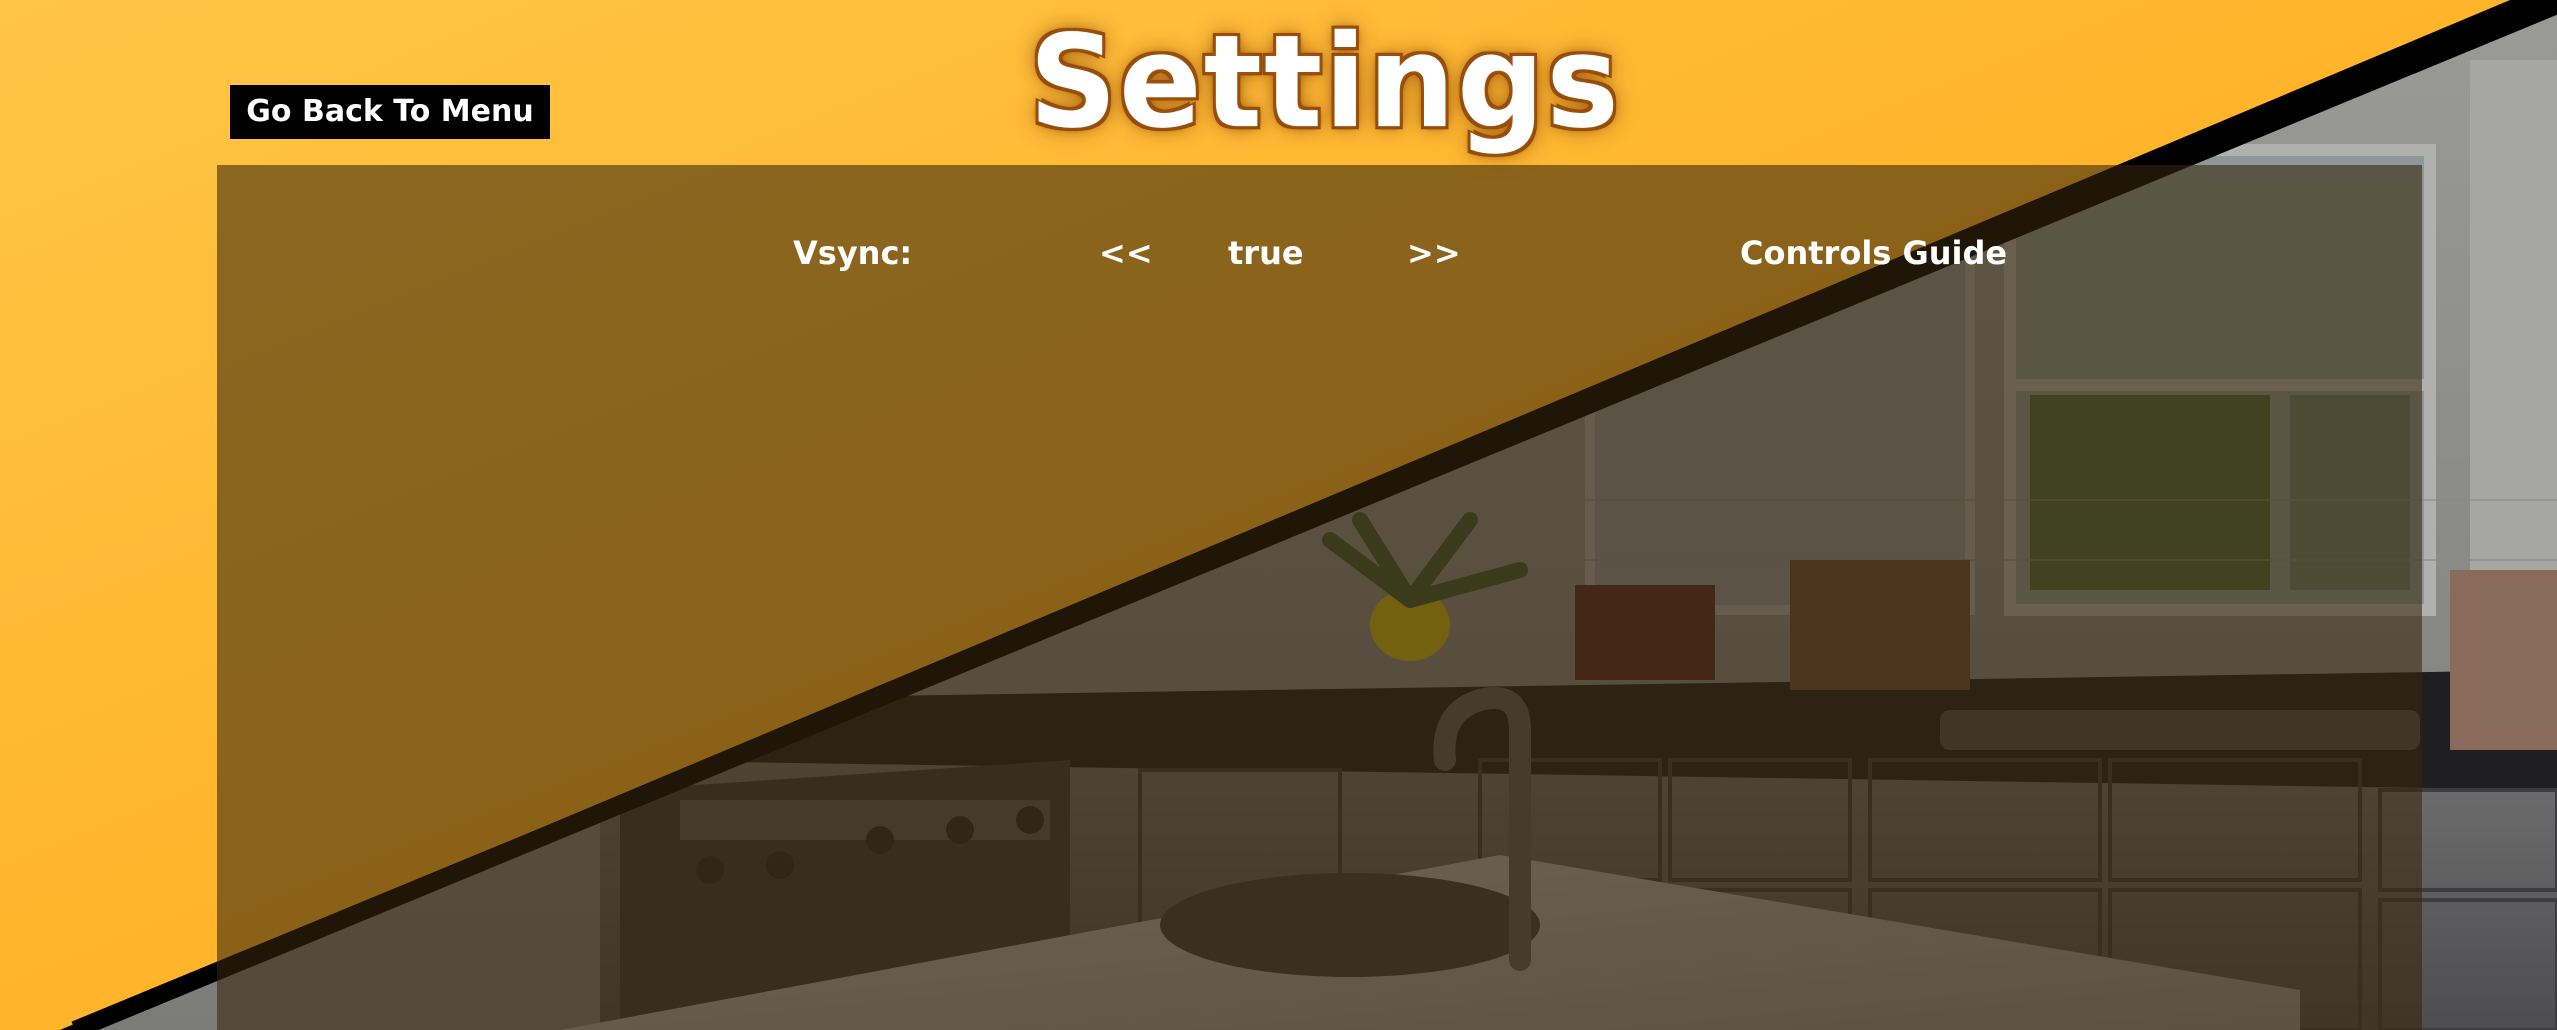  What do you see at coordinates (853, 253) in the screenshot?
I see `vsync-label: Vsync:` at bounding box center [853, 253].